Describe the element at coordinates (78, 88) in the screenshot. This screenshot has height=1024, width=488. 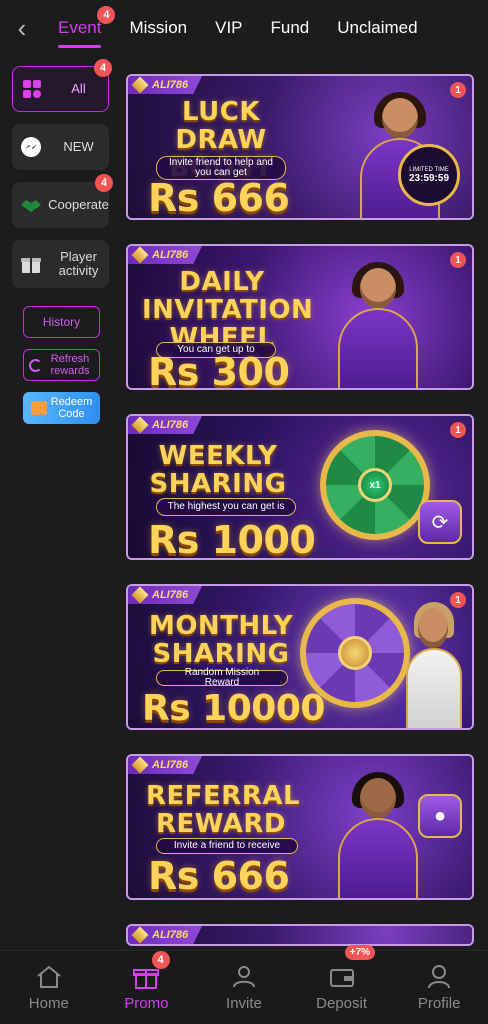
I see `sidebar-item-label: All` at that location.